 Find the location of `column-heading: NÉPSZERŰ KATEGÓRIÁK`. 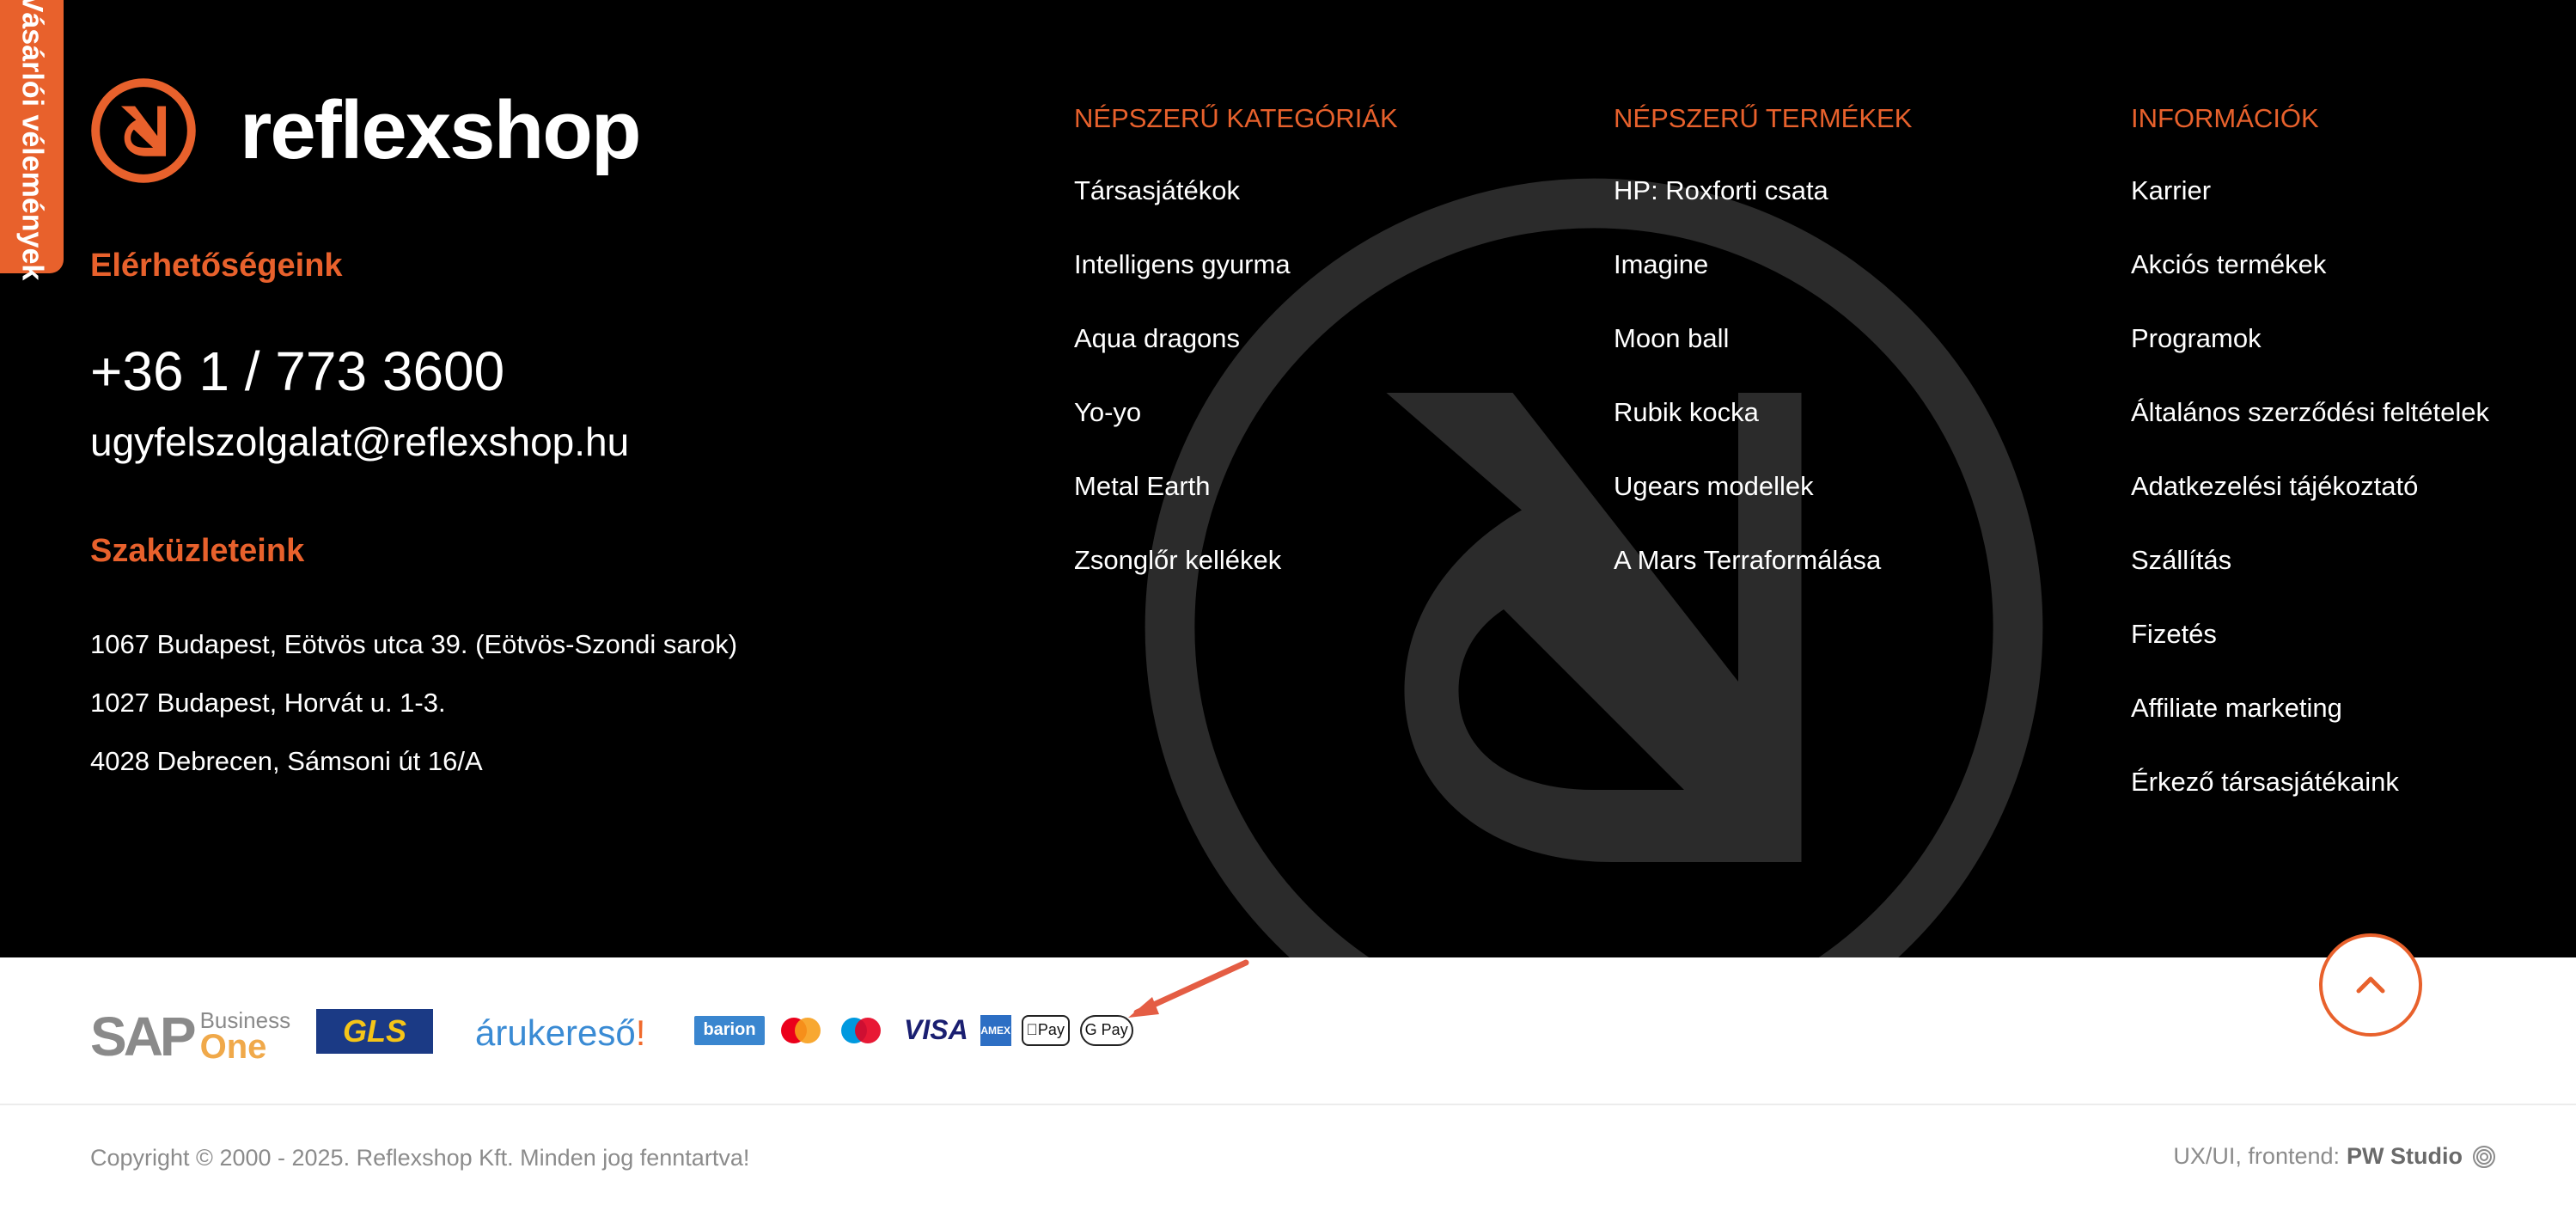

column-heading: NÉPSZERŰ KATEGÓRIÁK is located at coordinates (1236, 118).